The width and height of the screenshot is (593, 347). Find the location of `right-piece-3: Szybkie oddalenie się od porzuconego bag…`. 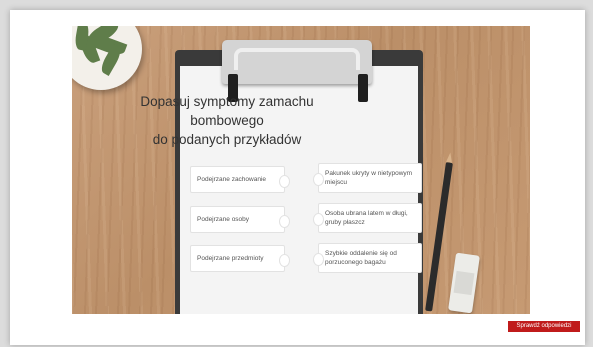

right-piece-3: Szybkie oddalenie się od porzuconego bag… is located at coordinates (367, 258).